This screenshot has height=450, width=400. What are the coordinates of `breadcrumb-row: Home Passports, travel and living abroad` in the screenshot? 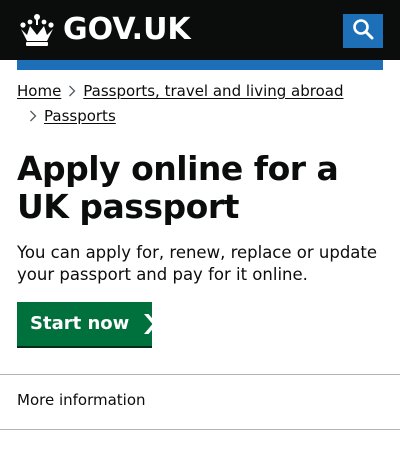 It's located at (200, 91).